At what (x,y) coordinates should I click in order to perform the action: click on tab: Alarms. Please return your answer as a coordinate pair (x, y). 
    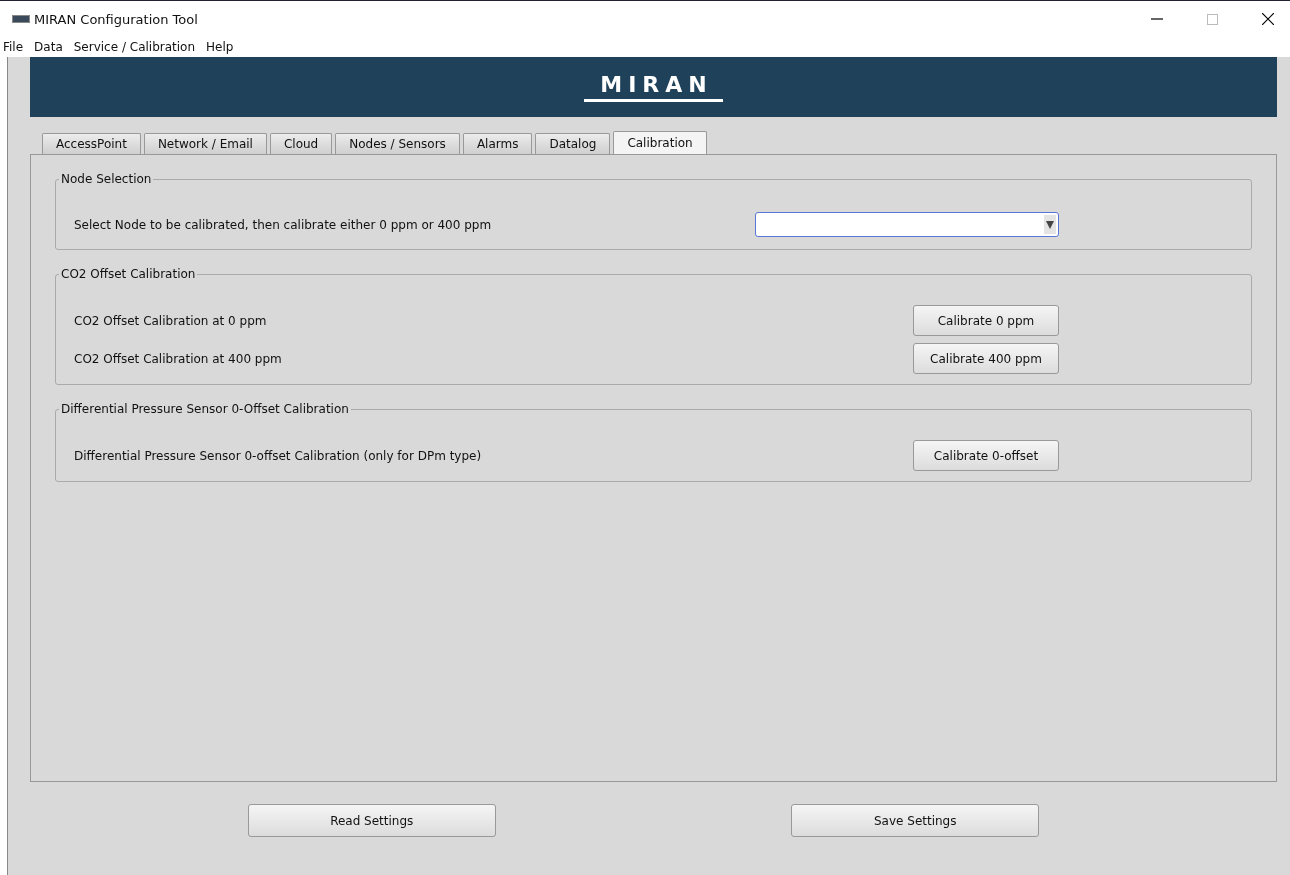
    Looking at the image, I should click on (497, 143).